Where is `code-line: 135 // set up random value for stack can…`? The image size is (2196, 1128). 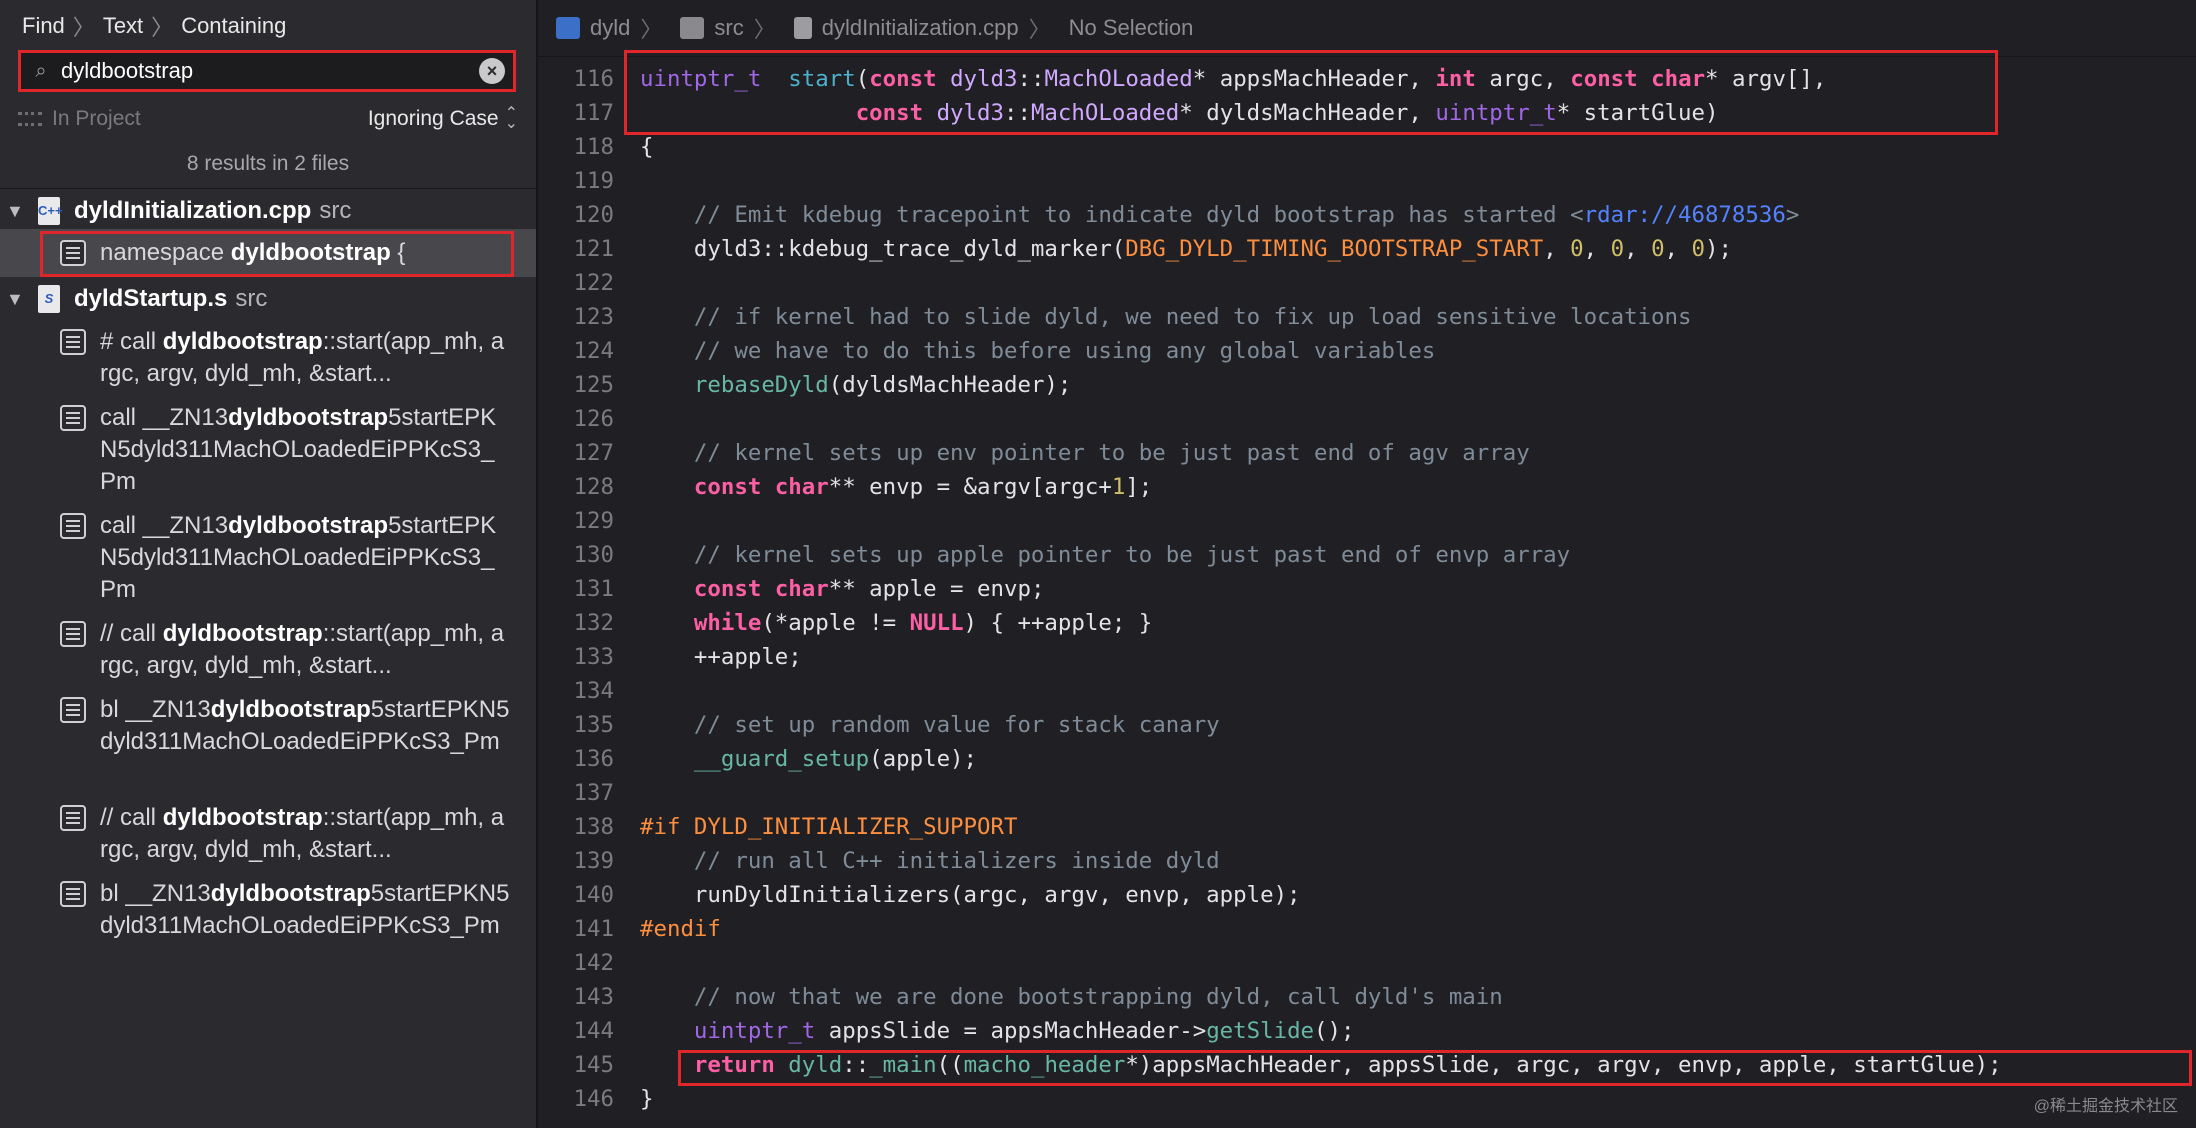
code-line: 135 // set up random value for stack can… is located at coordinates (1367, 725).